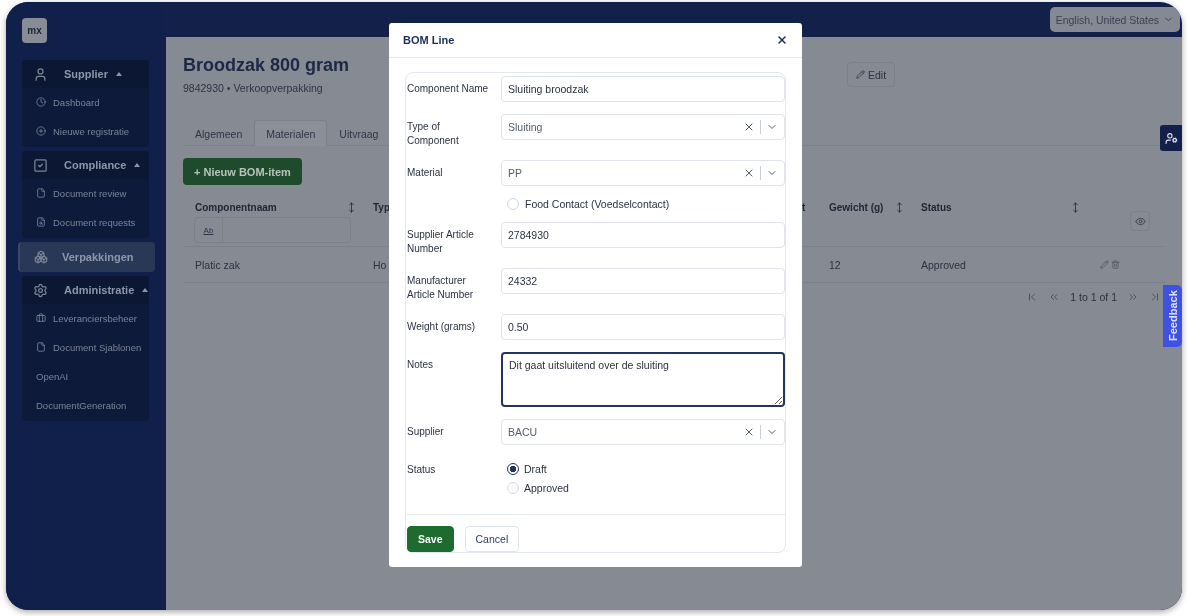 This screenshot has width=1188, height=616. What do you see at coordinates (85, 74) in the screenshot?
I see `nav-group-header: Supplier` at bounding box center [85, 74].